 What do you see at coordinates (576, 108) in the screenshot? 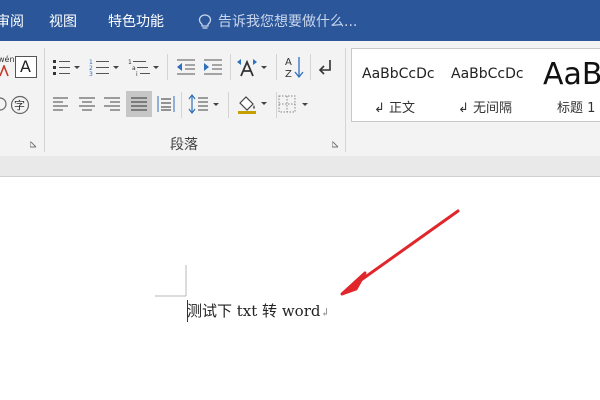
I see `style-name: 标题 1` at bounding box center [576, 108].